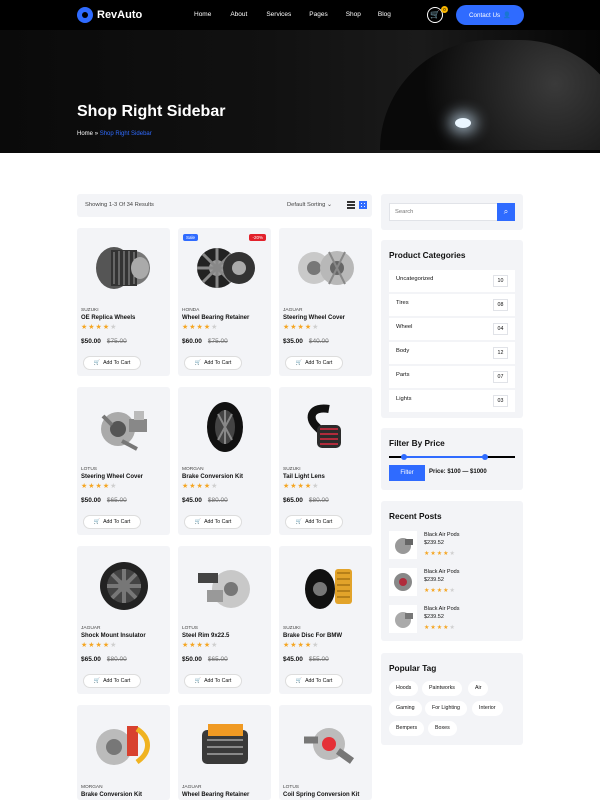 The width and height of the screenshot is (600, 800). I want to click on result-count: Showing 1-3 Of 34 Results, so click(119, 205).